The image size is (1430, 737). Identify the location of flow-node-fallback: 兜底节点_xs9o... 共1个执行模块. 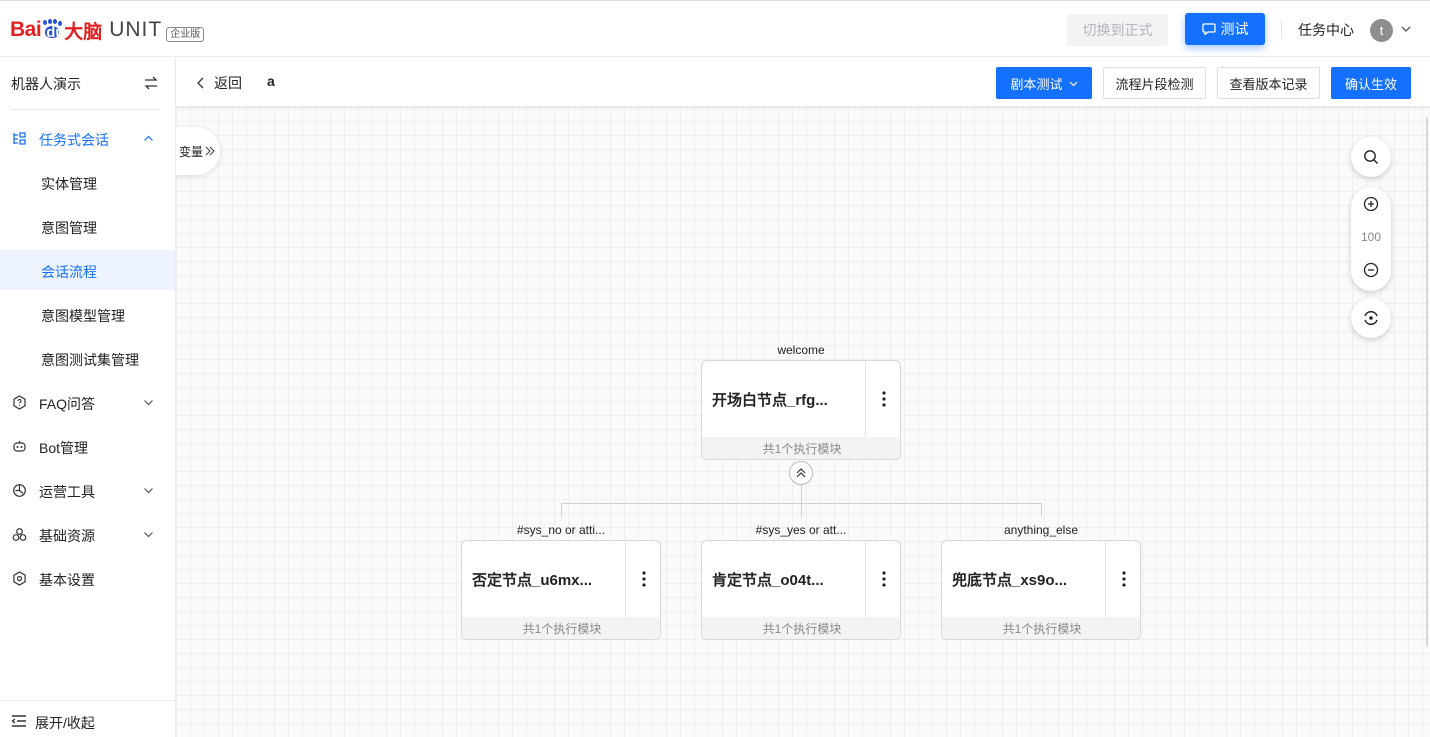
(1041, 590).